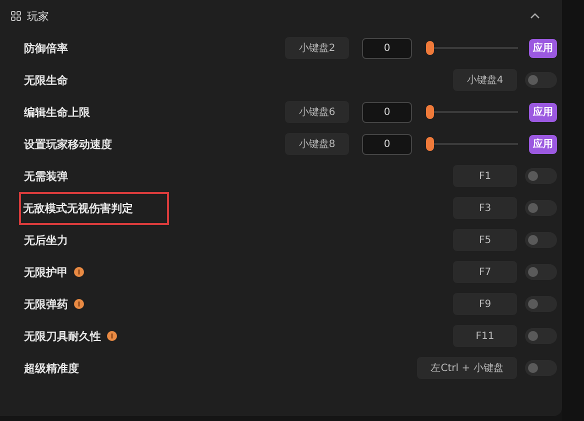 The width and height of the screenshot is (584, 421). Describe the element at coordinates (38, 16) in the screenshot. I see `section-title: 玩家` at that location.